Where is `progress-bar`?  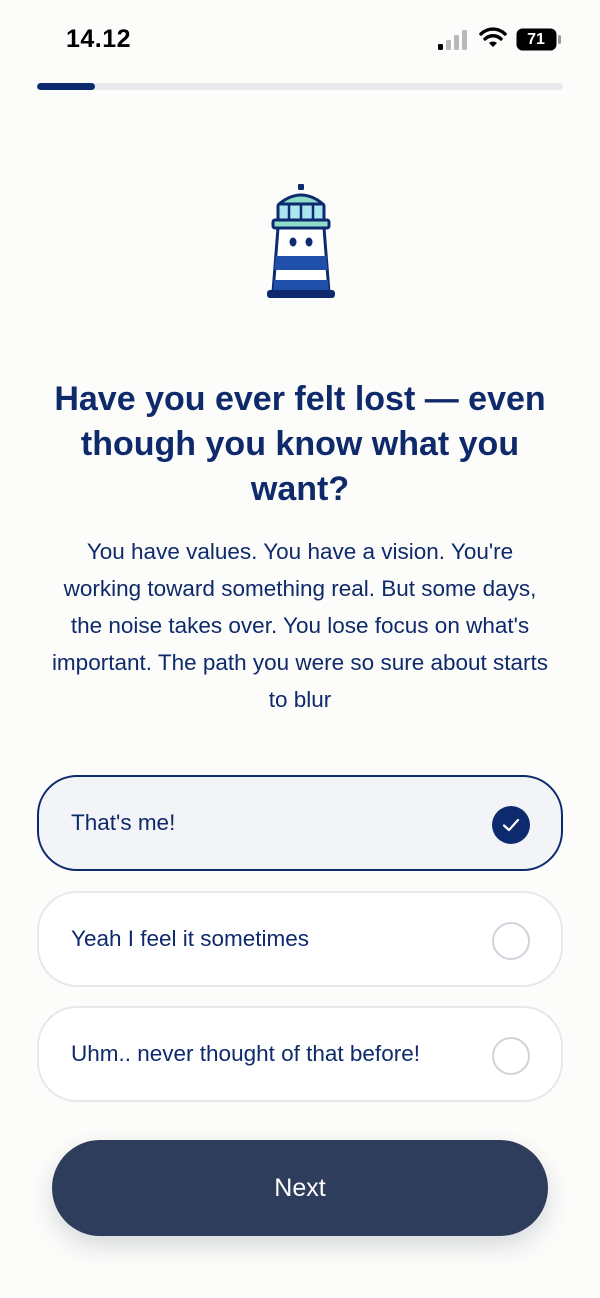
progress-bar is located at coordinates (300, 86).